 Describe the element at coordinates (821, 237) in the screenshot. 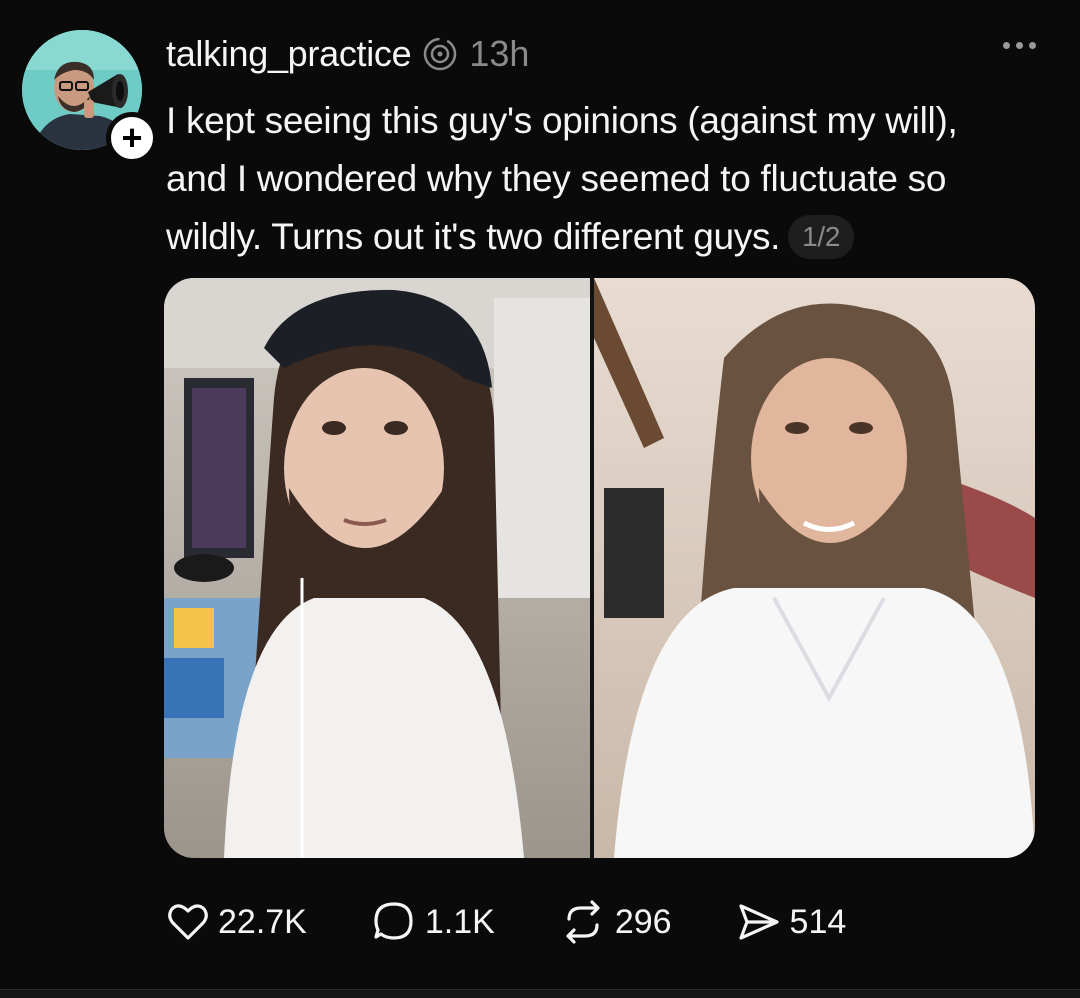

I see `page-count-badge: 1/2` at that location.